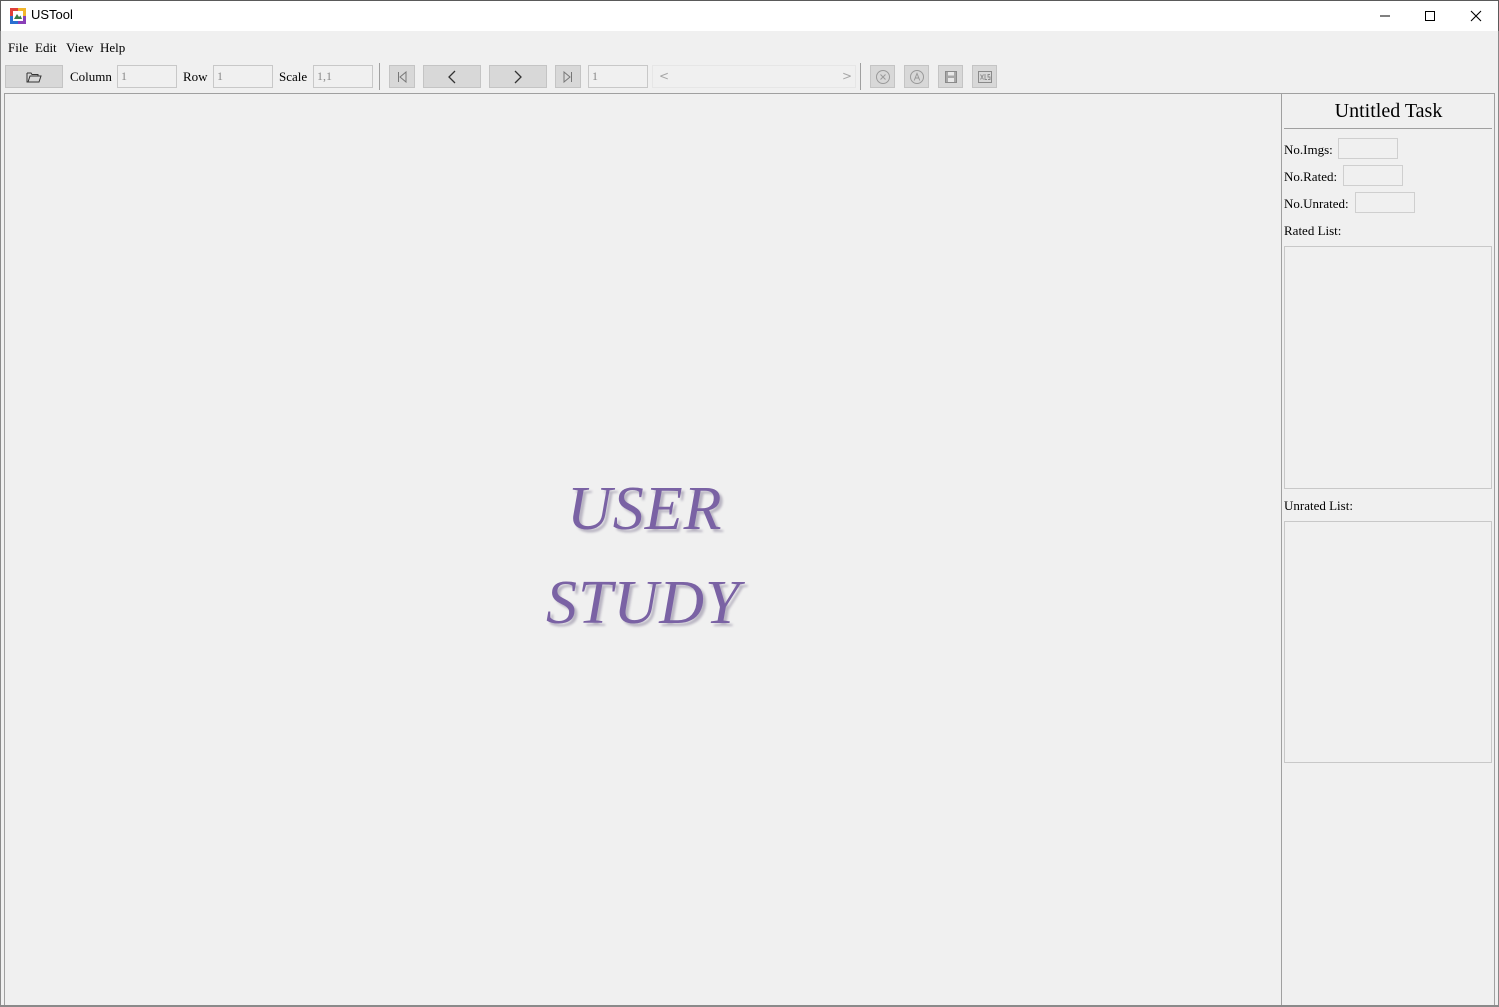 Image resolution: width=1499 pixels, height=1007 pixels. Describe the element at coordinates (1388, 367) in the screenshot. I see `rated-list` at that location.